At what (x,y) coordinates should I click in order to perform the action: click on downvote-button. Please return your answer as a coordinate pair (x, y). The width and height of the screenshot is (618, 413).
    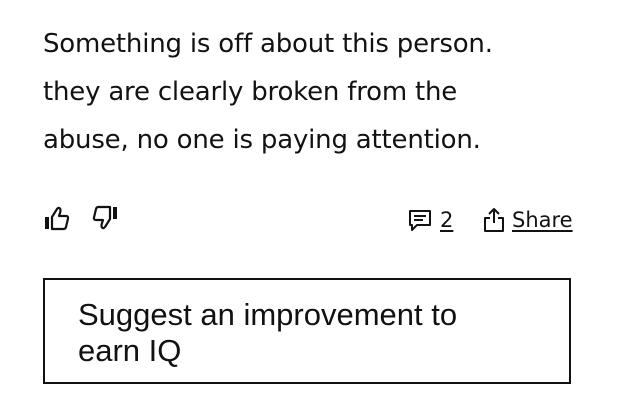
    Looking at the image, I should click on (106, 219).